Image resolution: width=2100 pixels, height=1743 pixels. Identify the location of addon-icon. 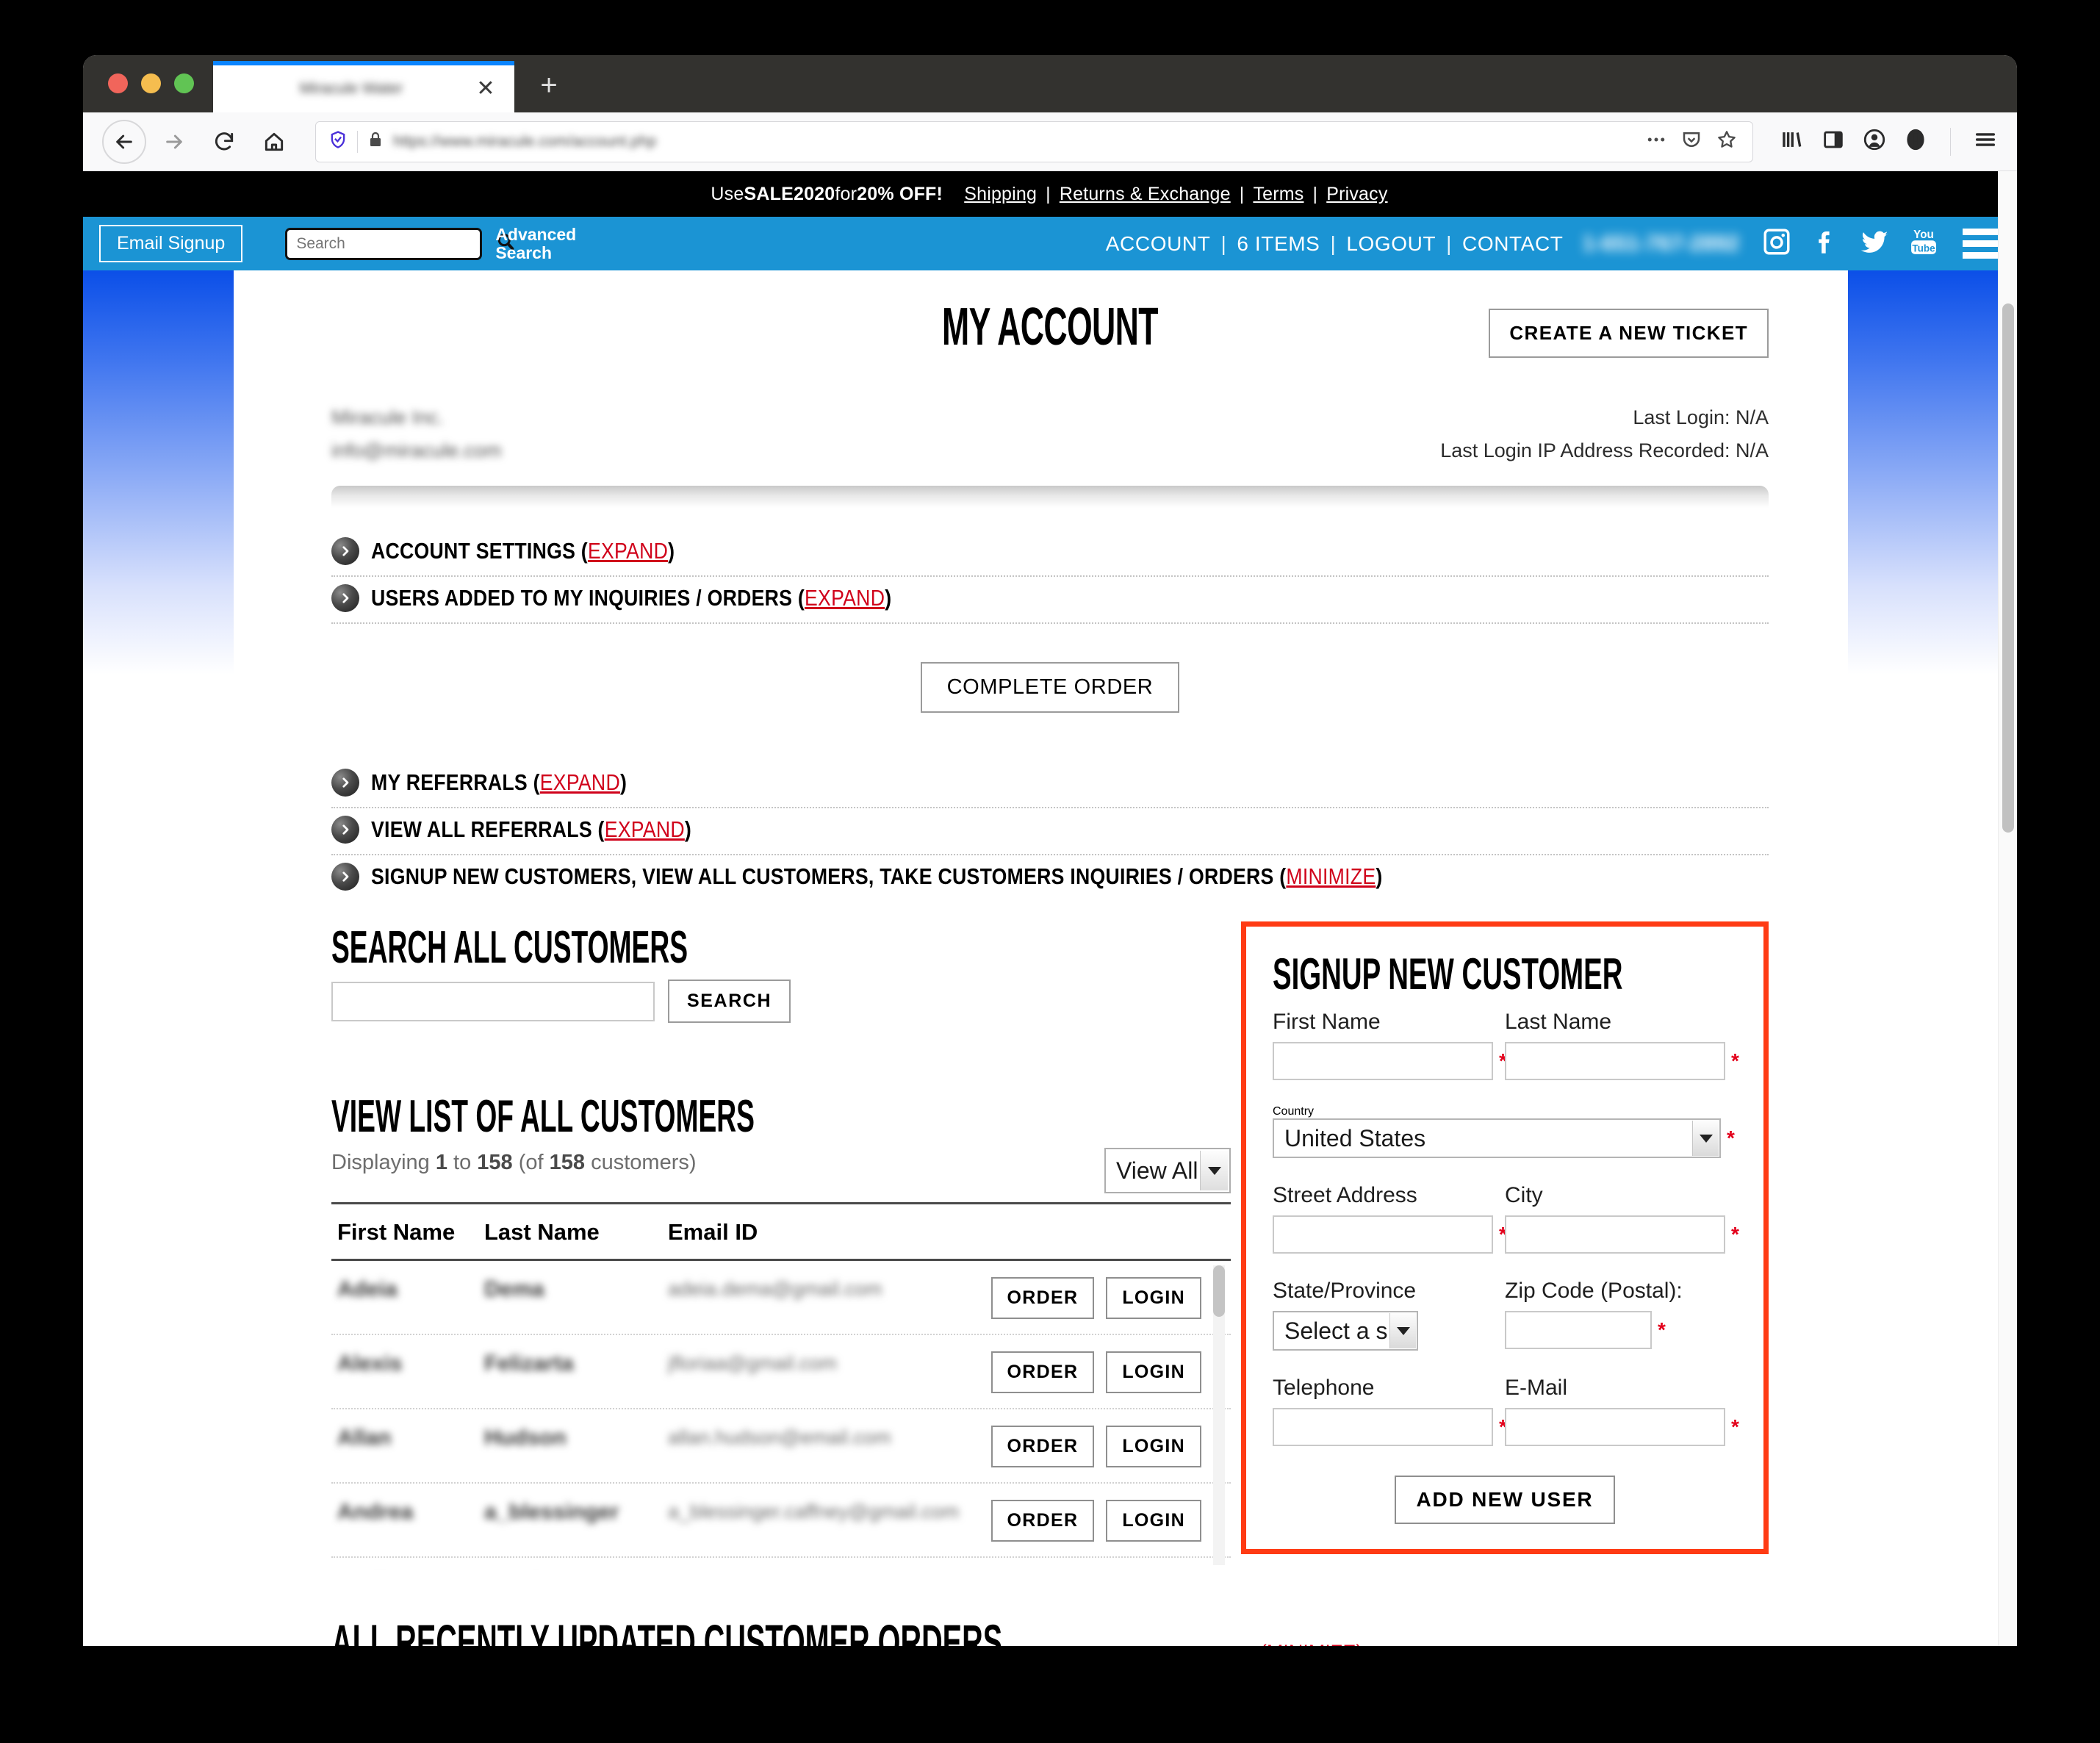
(1915, 141).